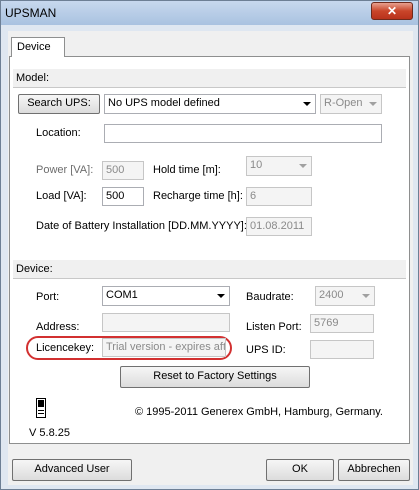 This screenshot has width=419, height=490. Describe the element at coordinates (65, 348) in the screenshot. I see `licencekey-label: Licencekey:` at that location.